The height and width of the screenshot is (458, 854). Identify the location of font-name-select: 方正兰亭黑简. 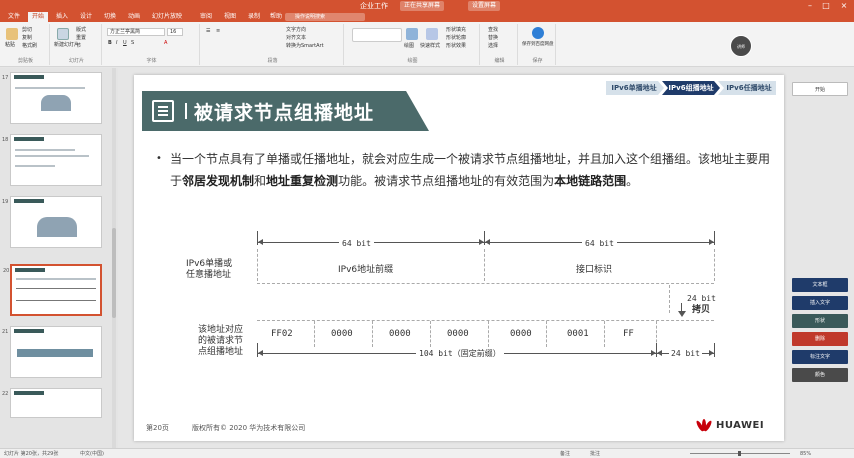
(136, 32).